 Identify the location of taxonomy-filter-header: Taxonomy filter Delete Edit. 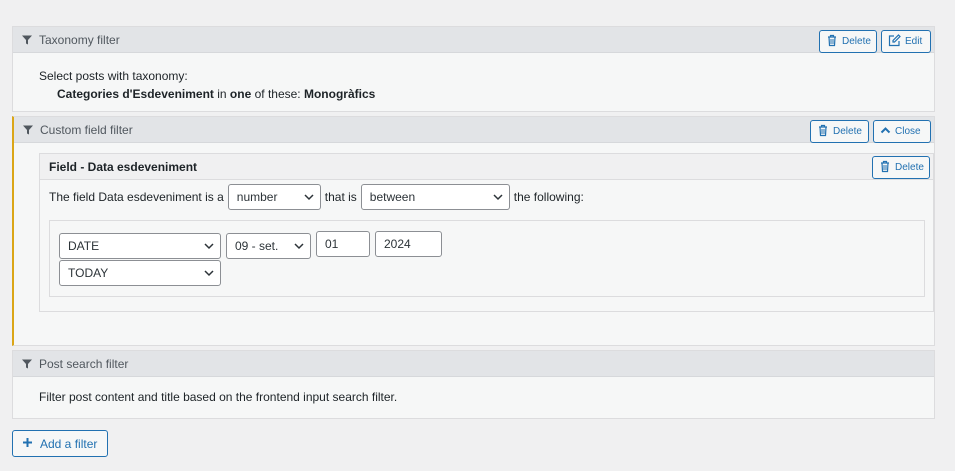
(473, 40).